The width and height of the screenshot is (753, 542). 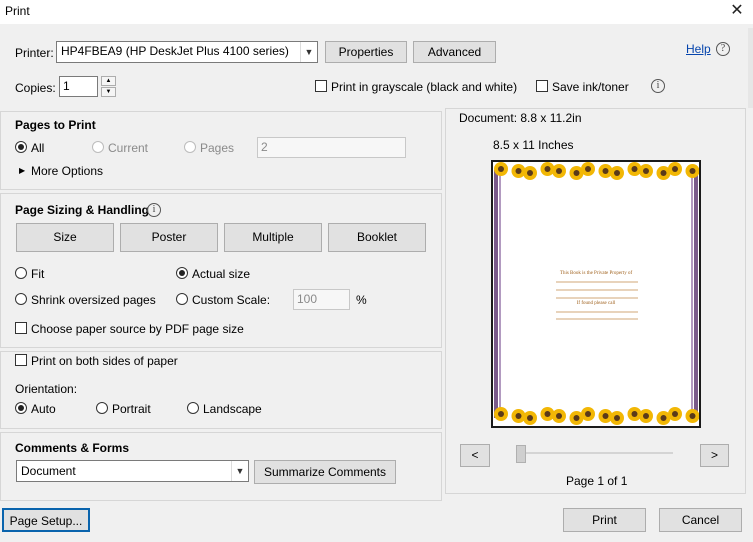 What do you see at coordinates (35, 88) in the screenshot?
I see `copies-label: Copies:` at bounding box center [35, 88].